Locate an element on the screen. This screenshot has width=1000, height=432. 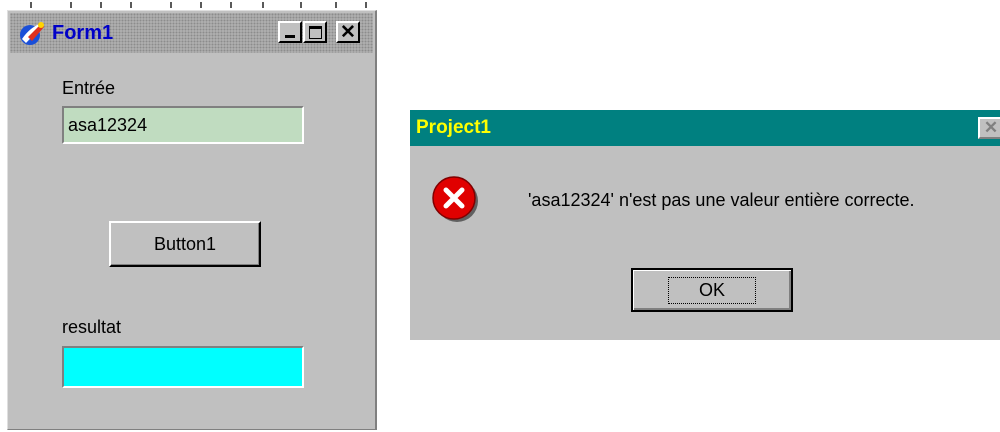
dialog-title: Project1 is located at coordinates (453, 127).